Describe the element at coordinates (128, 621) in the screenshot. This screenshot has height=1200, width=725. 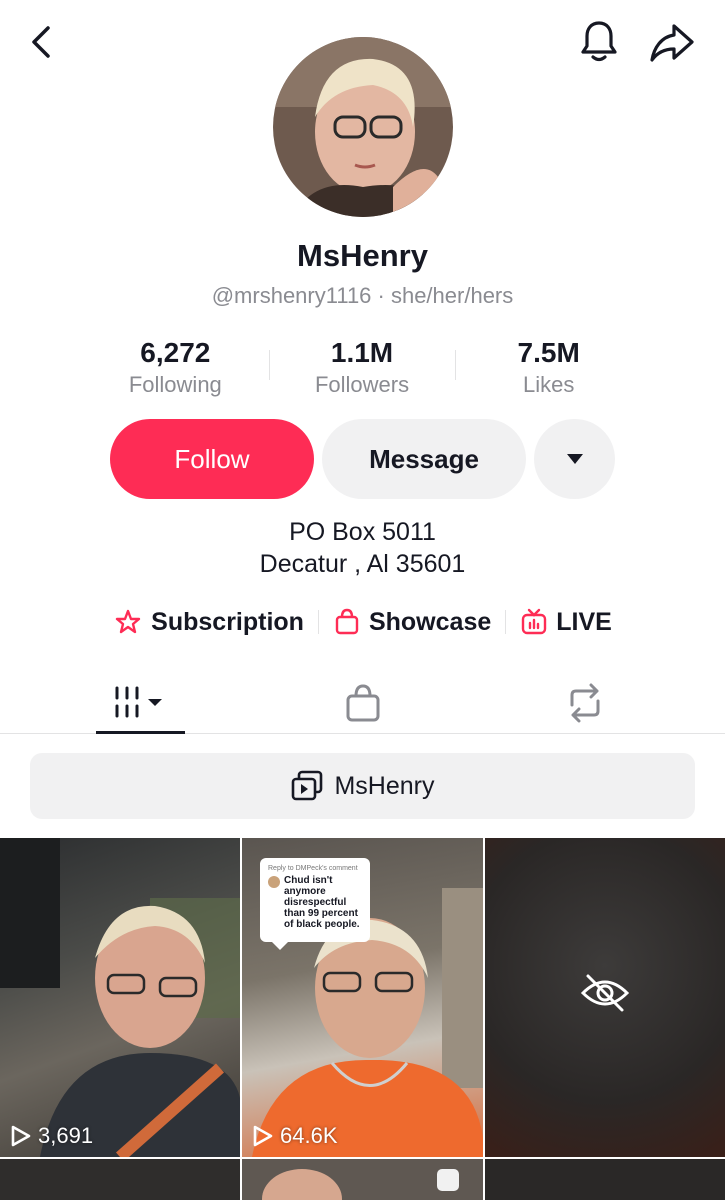
I see `subscription-star-icon` at that location.